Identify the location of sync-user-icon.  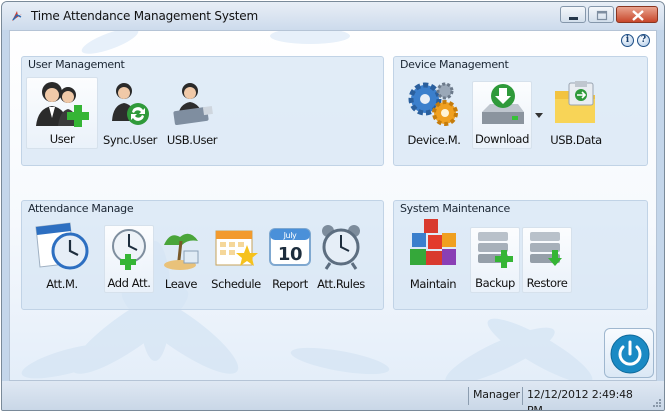
(130, 104).